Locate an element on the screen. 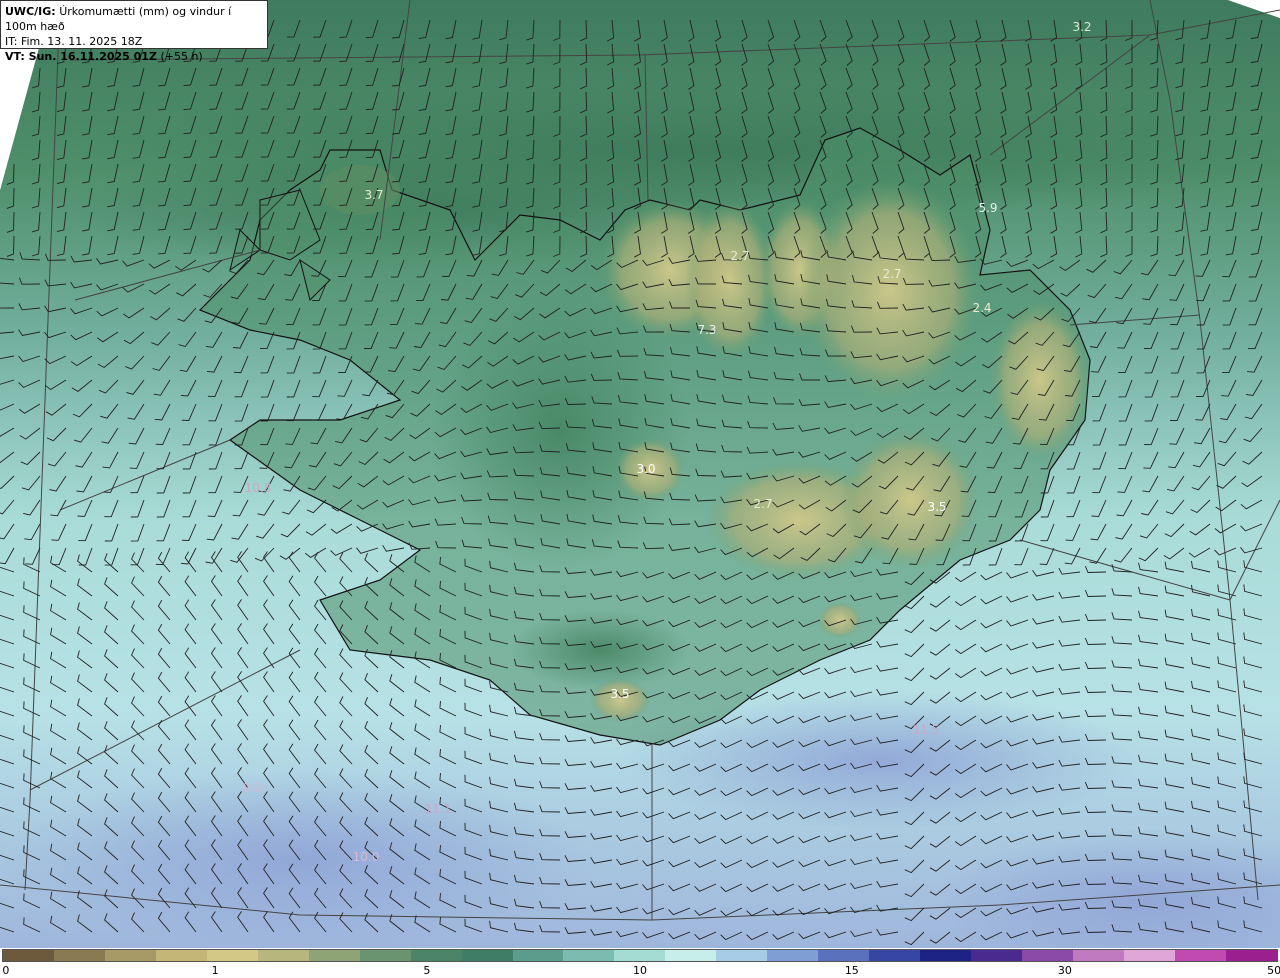 Image resolution: width=1280 pixels, height=978 pixels. precip-value-label: 9.9 is located at coordinates (251, 788).